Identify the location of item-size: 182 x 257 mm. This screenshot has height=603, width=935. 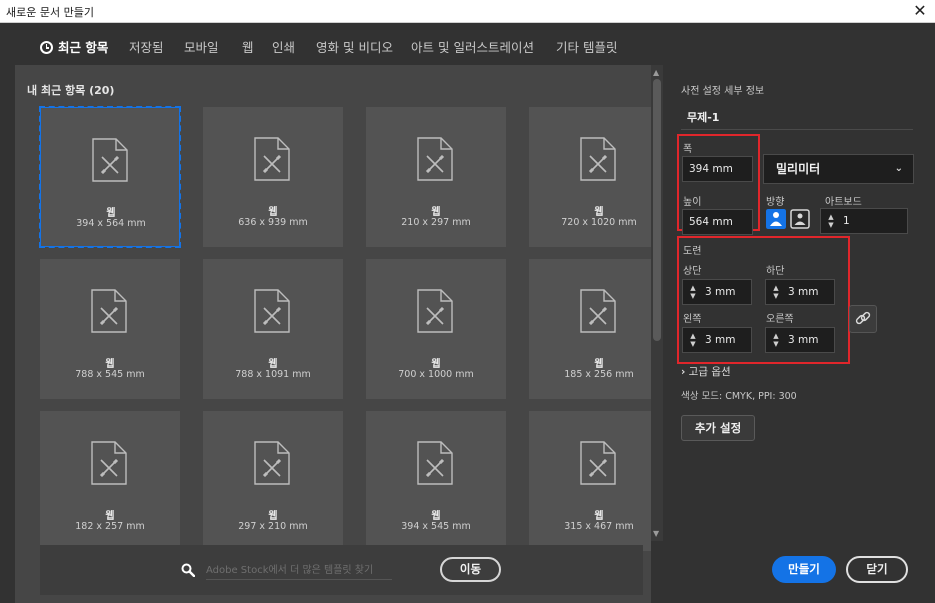
(110, 526).